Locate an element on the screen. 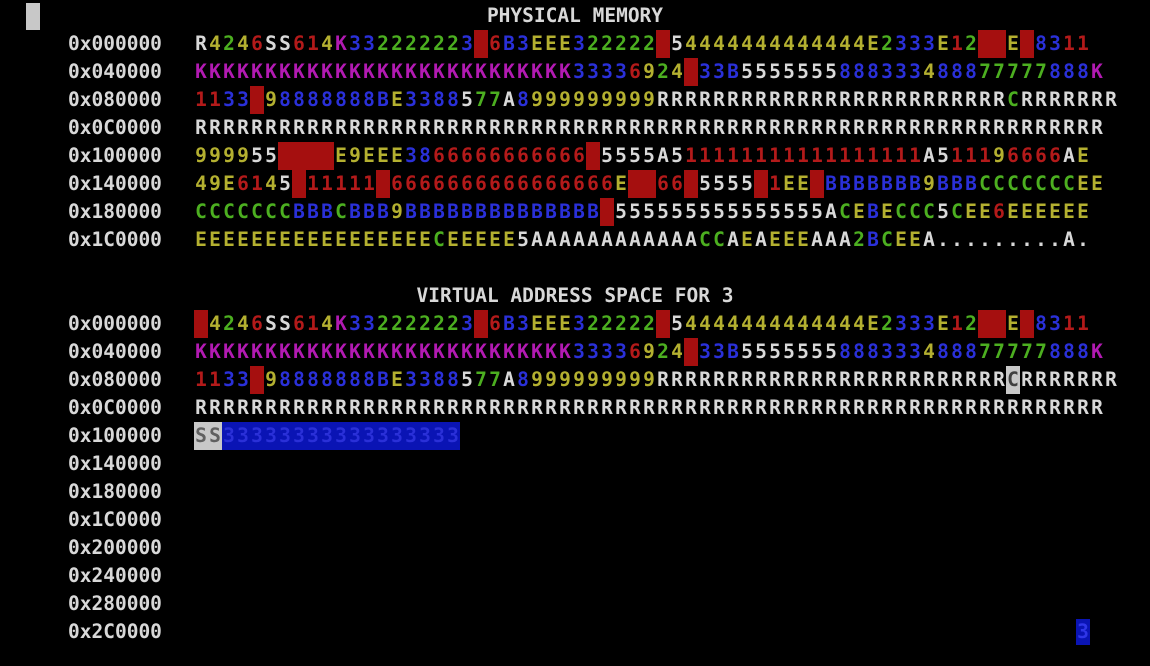 This screenshot has width=1150, height=666. address-label: 0x0C0000 is located at coordinates (115, 127).